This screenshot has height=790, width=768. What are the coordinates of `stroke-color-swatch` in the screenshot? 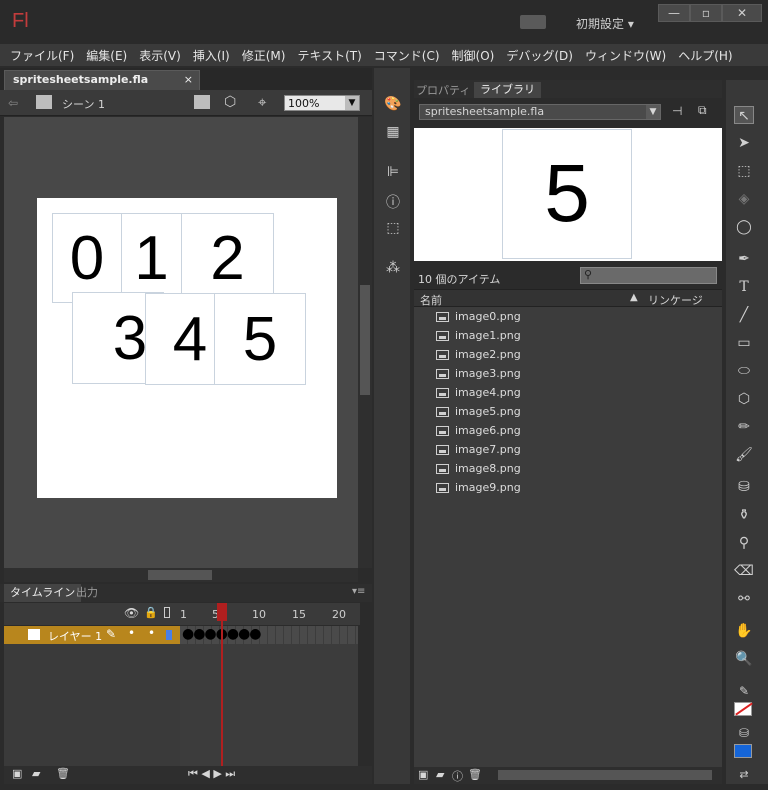 It's located at (743, 709).